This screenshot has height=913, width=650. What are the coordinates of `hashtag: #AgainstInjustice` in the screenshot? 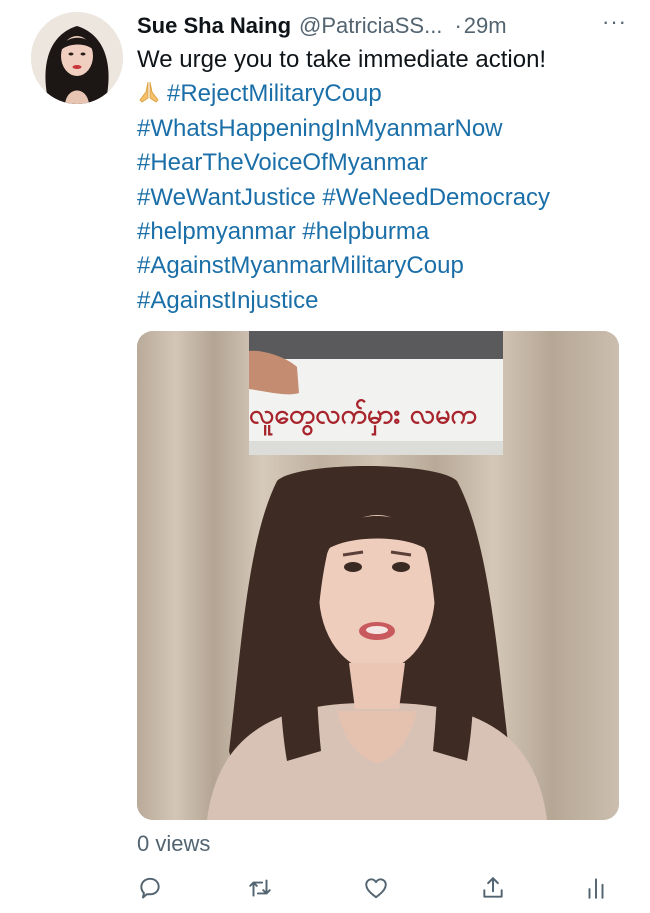 It's located at (382, 301).